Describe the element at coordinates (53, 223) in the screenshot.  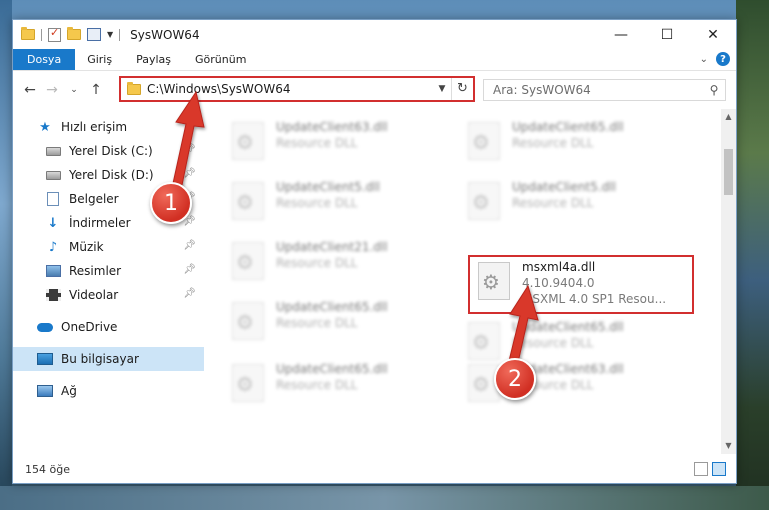
I see `download-icon: ↓` at that location.